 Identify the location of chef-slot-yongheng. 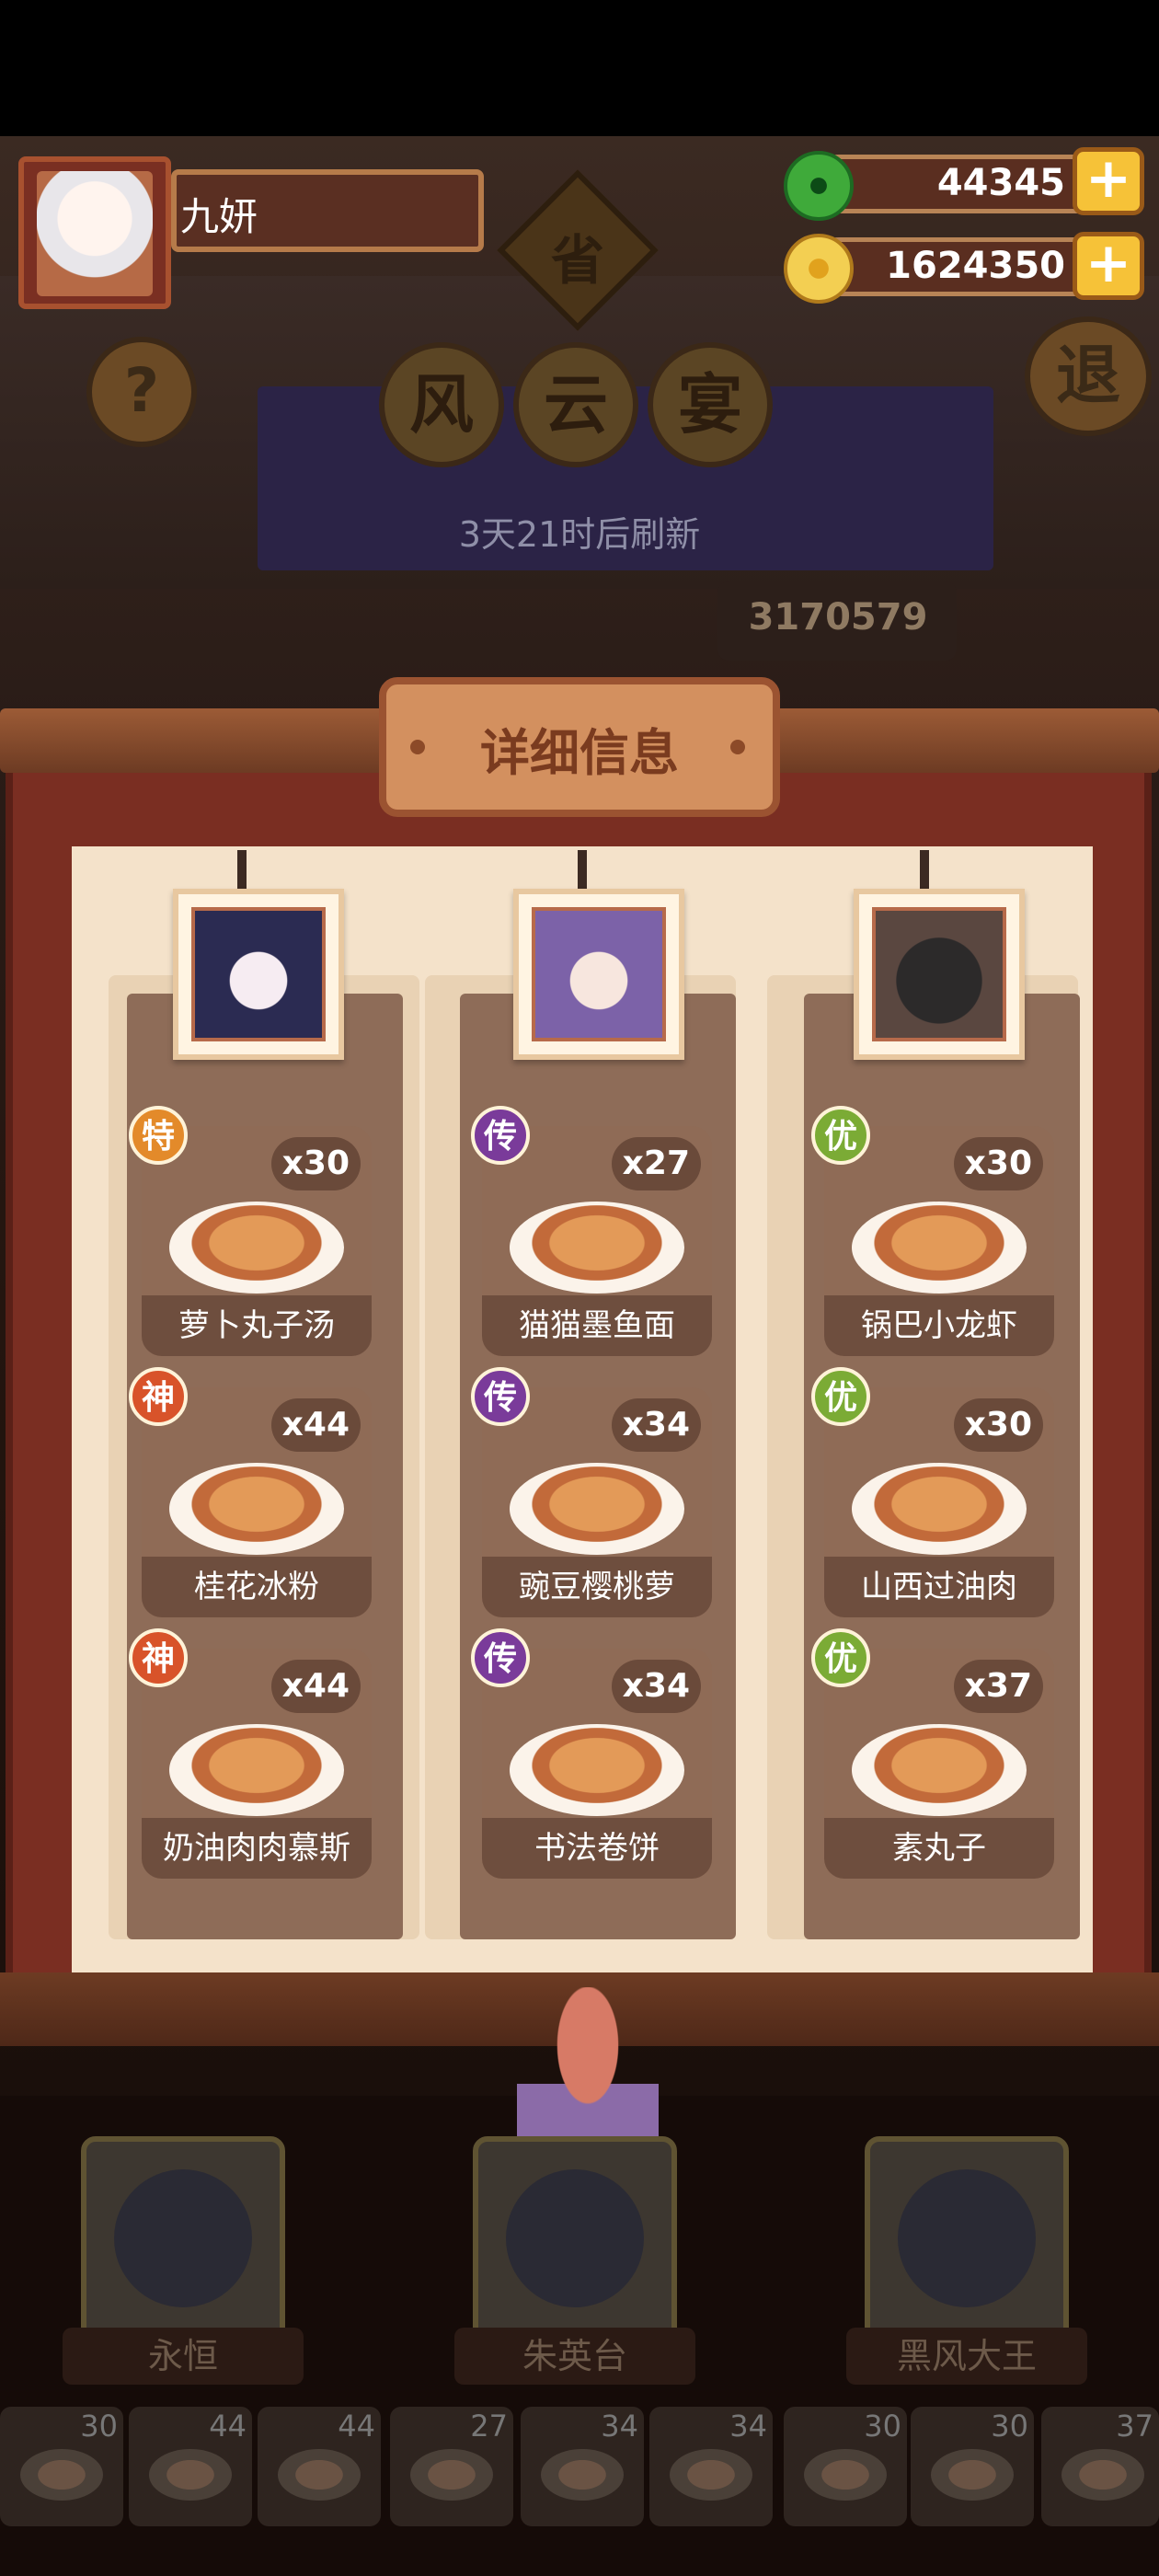
(183, 2242).